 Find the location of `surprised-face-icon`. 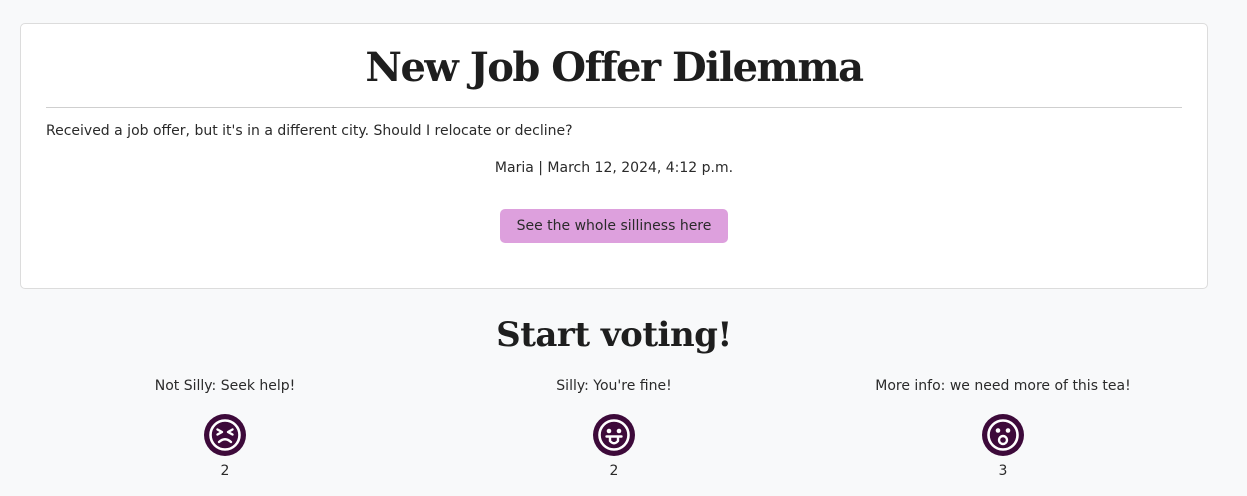

surprised-face-icon is located at coordinates (1003, 435).